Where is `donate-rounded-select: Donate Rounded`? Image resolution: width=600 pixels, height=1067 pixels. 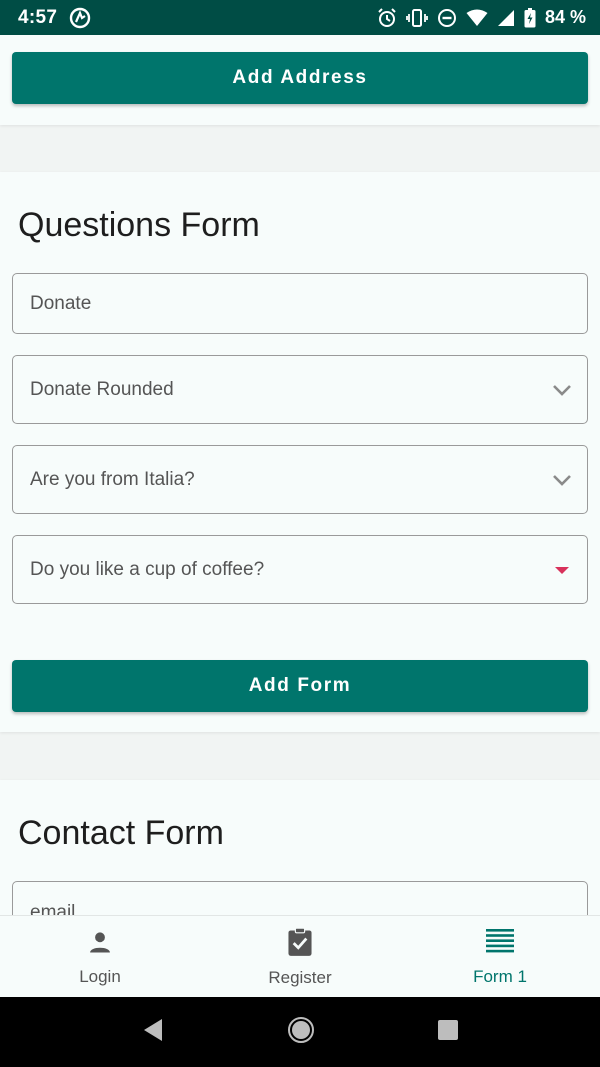 donate-rounded-select: Donate Rounded is located at coordinates (300, 389).